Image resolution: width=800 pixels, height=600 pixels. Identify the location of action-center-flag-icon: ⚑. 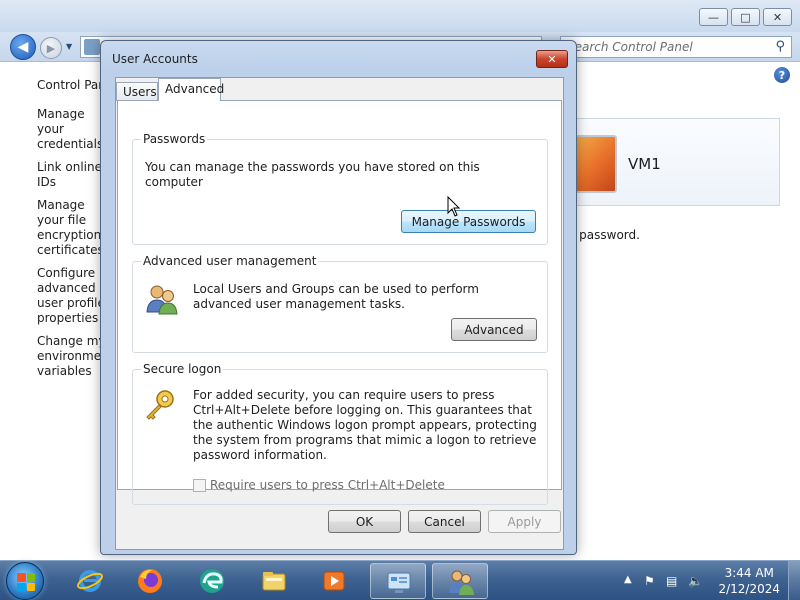
(651, 581).